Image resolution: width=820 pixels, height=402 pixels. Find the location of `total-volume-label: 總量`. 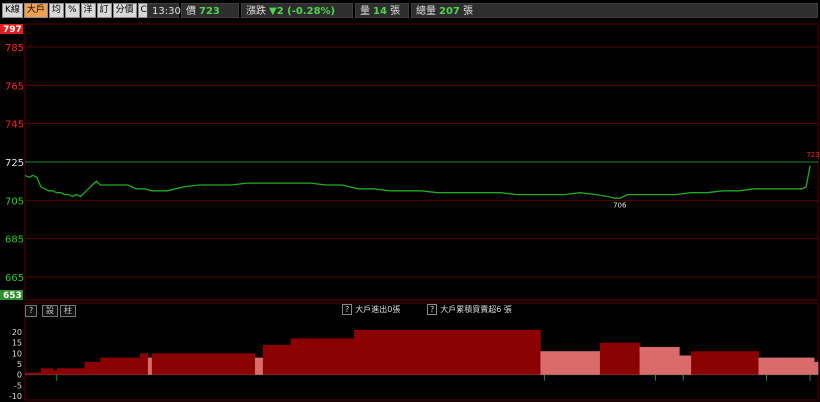

total-volume-label: 總量 is located at coordinates (426, 11).